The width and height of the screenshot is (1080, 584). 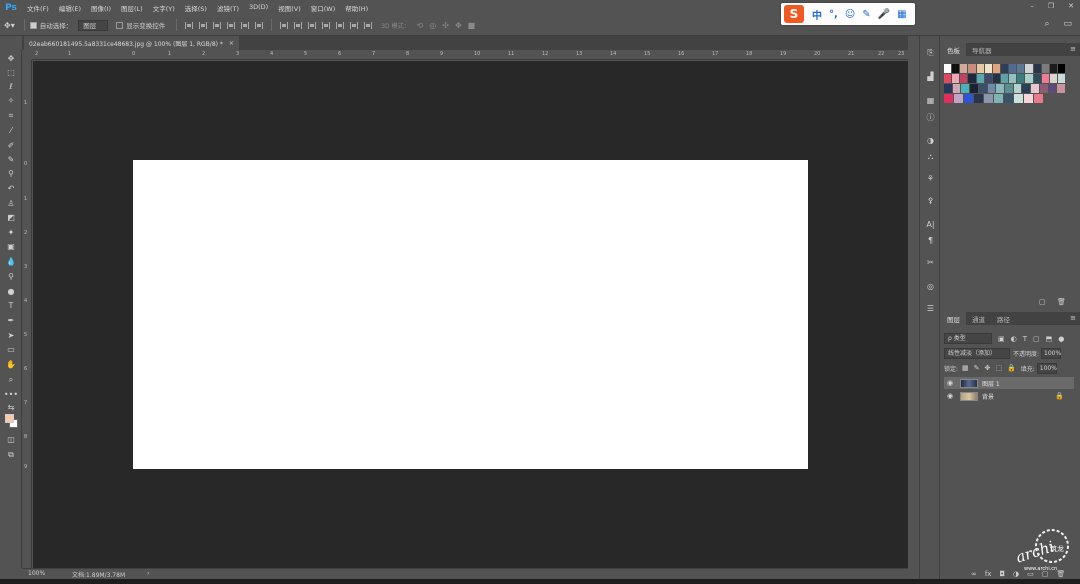 What do you see at coordinates (930, 76) in the screenshot?
I see `histogram-panel-icon: ▟` at bounding box center [930, 76].